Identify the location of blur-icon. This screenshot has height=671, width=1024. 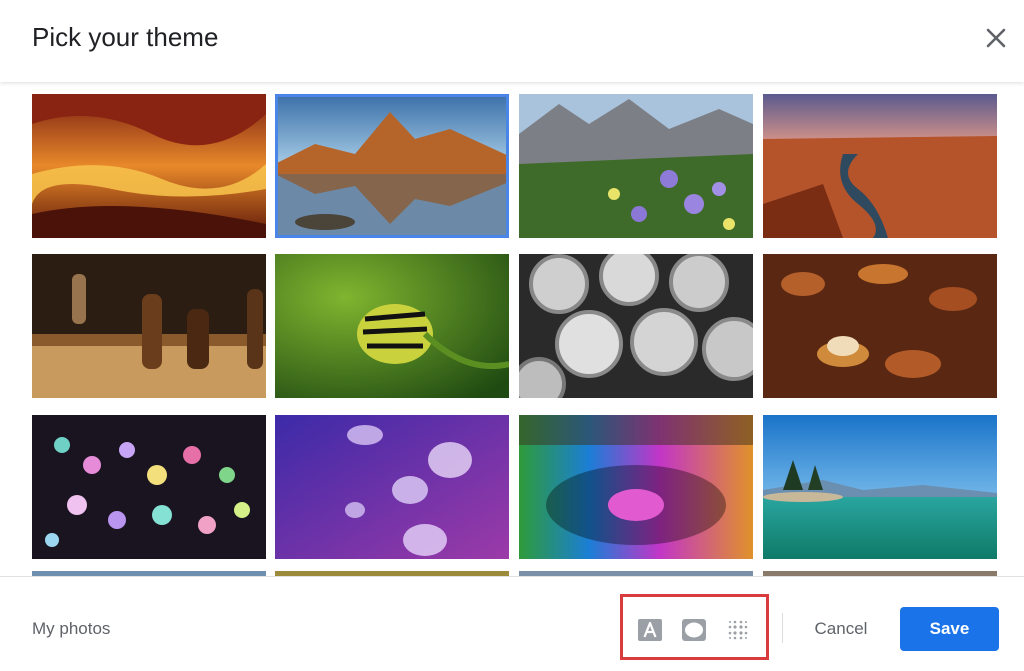
(738, 630).